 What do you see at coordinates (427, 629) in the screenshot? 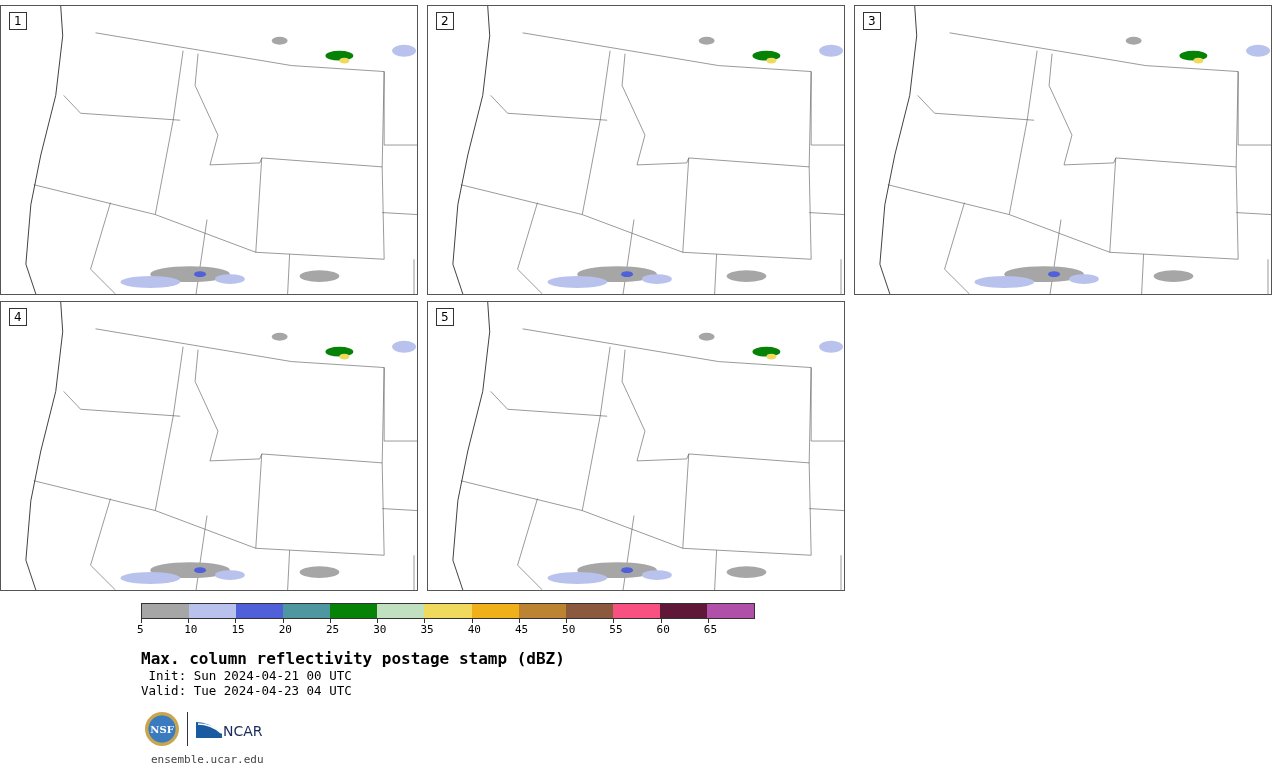
I see `tick-label: 35` at bounding box center [427, 629].